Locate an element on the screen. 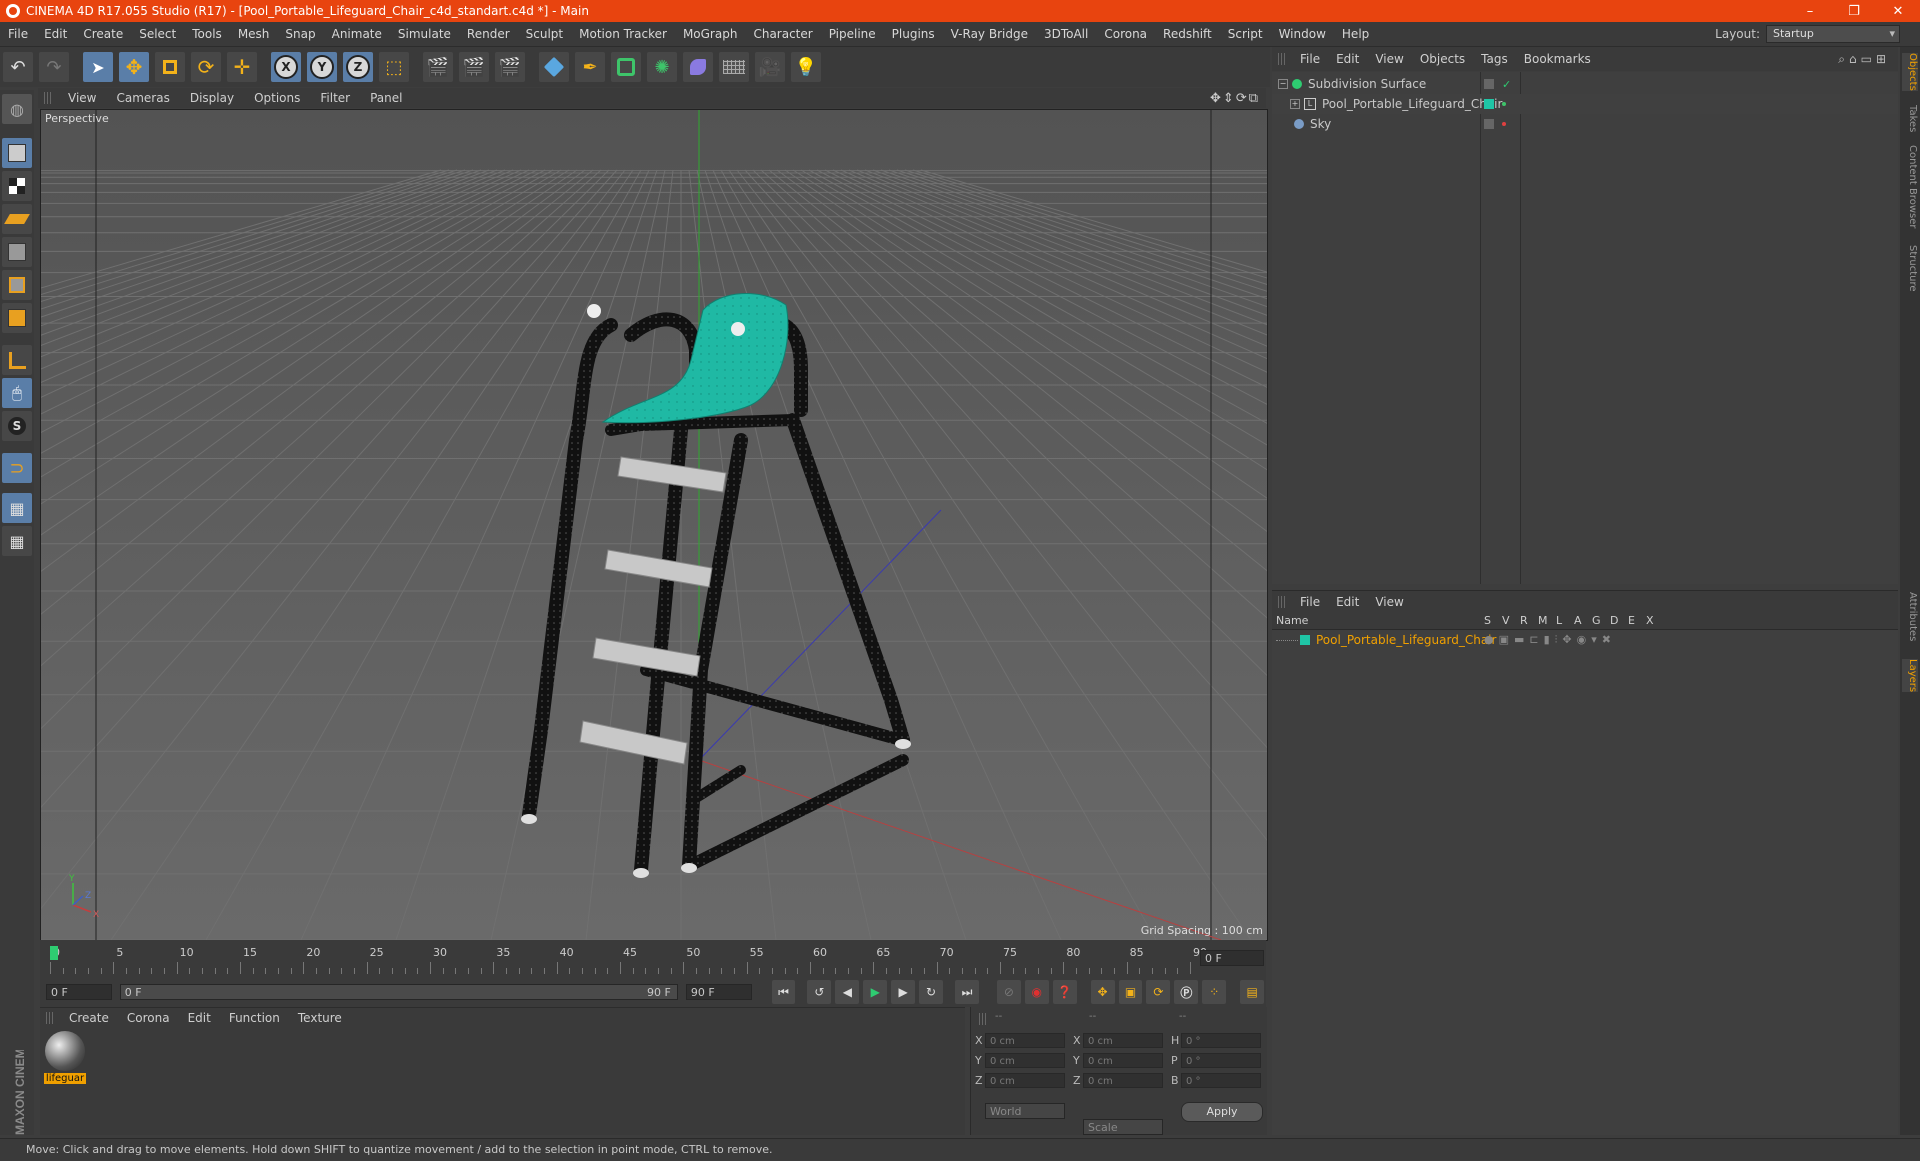  size-z-field: 0 cm is located at coordinates (1123, 1080).